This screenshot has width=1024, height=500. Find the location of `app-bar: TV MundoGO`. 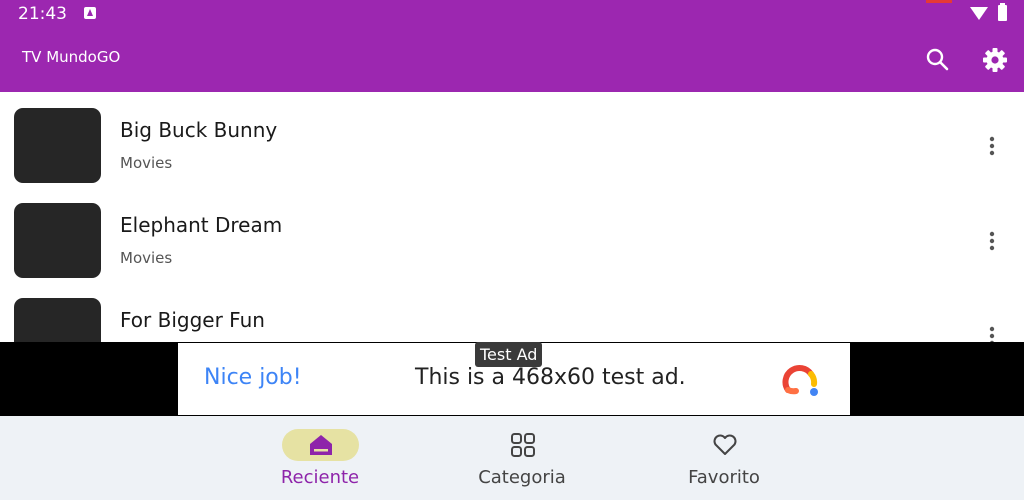

app-bar: TV MundoGO is located at coordinates (512, 60).